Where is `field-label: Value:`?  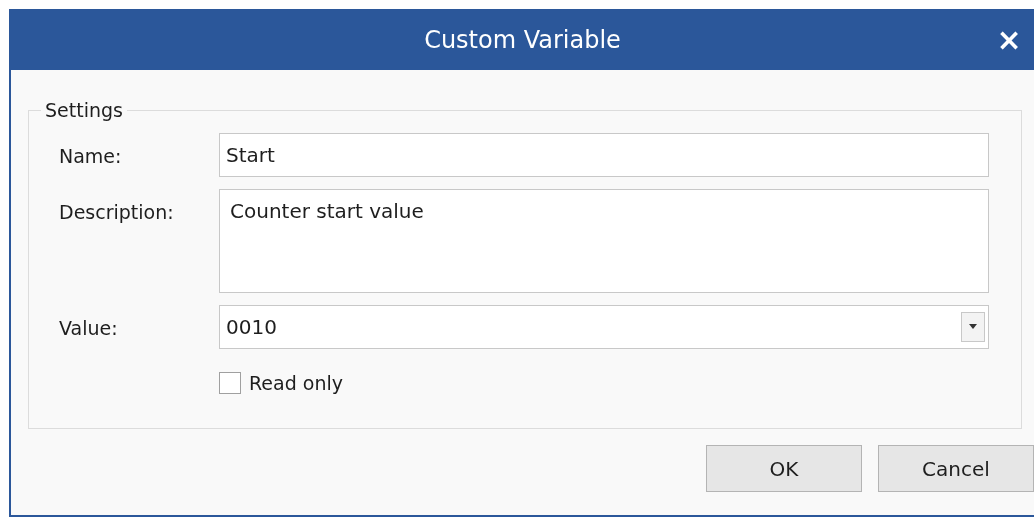
field-label: Value: is located at coordinates (89, 328).